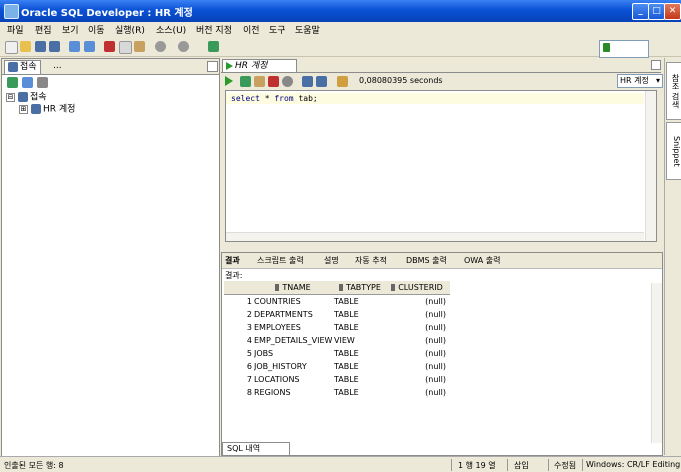 The image size is (681, 472). I want to click on status-line-endings: Windows: CR/LF Editing, so click(633, 464).